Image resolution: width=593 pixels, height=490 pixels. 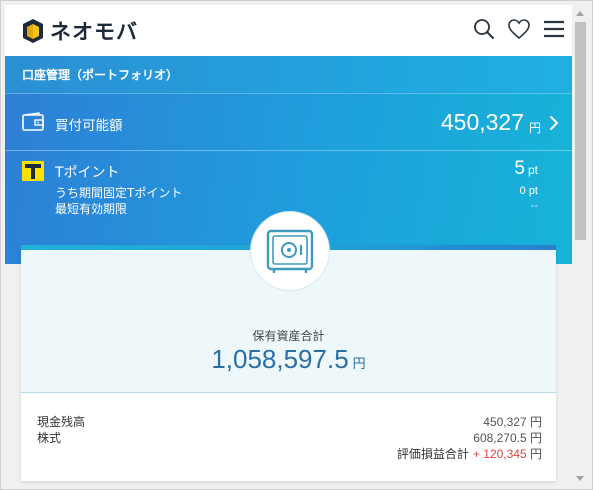 I want to click on breakdown-row-cash: 現金残高 450,327 円, so click(x=289, y=421).